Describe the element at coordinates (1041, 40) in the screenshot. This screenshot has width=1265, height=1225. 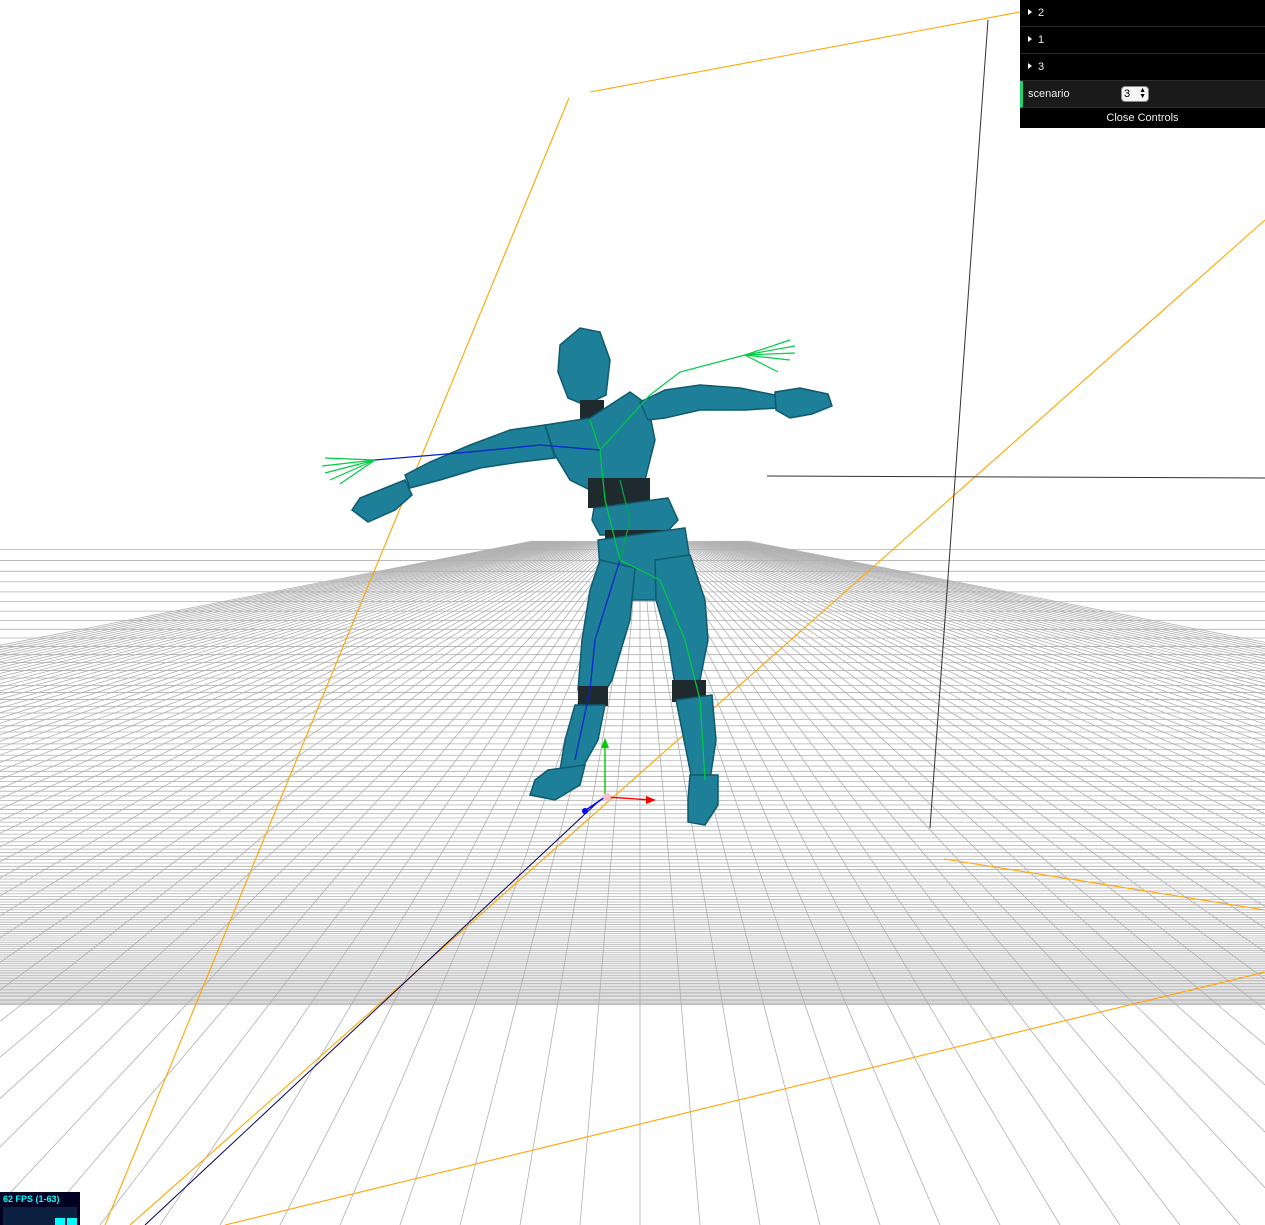
I see `folder-label: 1` at that location.